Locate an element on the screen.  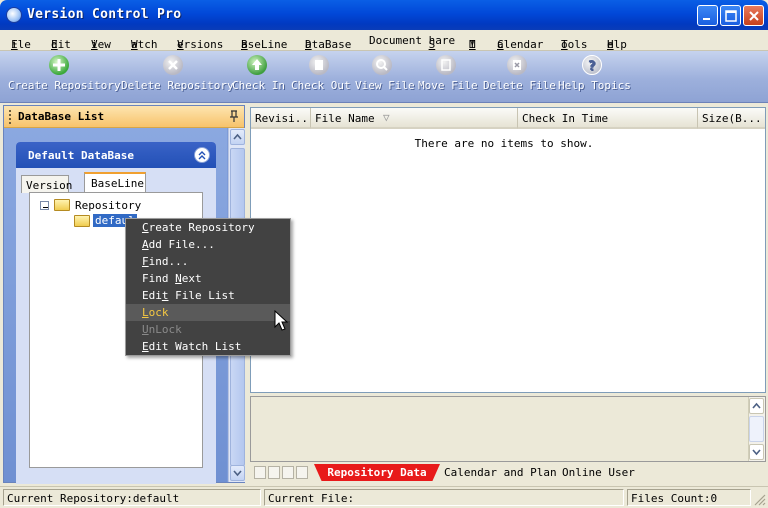
status-files-count: Files Count:0 is located at coordinates (689, 497).